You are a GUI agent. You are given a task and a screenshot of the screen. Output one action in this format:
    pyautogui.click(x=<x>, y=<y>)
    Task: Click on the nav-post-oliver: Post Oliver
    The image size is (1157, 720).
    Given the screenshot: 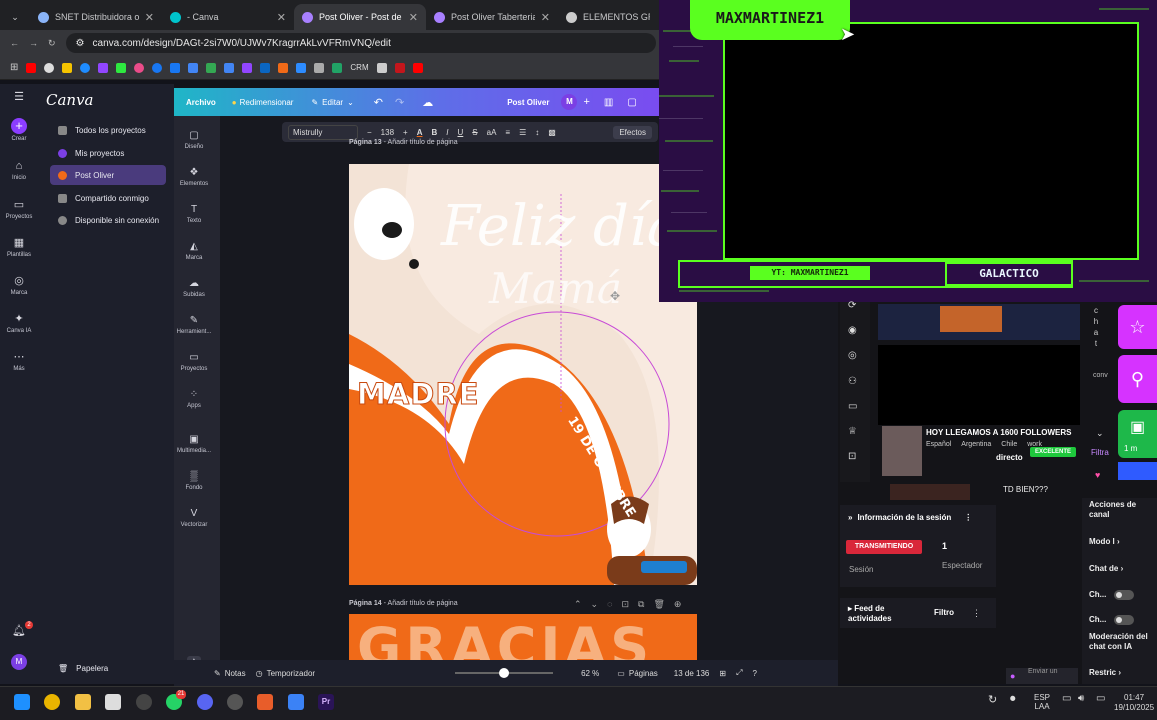 What is the action you would take?
    pyautogui.click(x=108, y=175)
    